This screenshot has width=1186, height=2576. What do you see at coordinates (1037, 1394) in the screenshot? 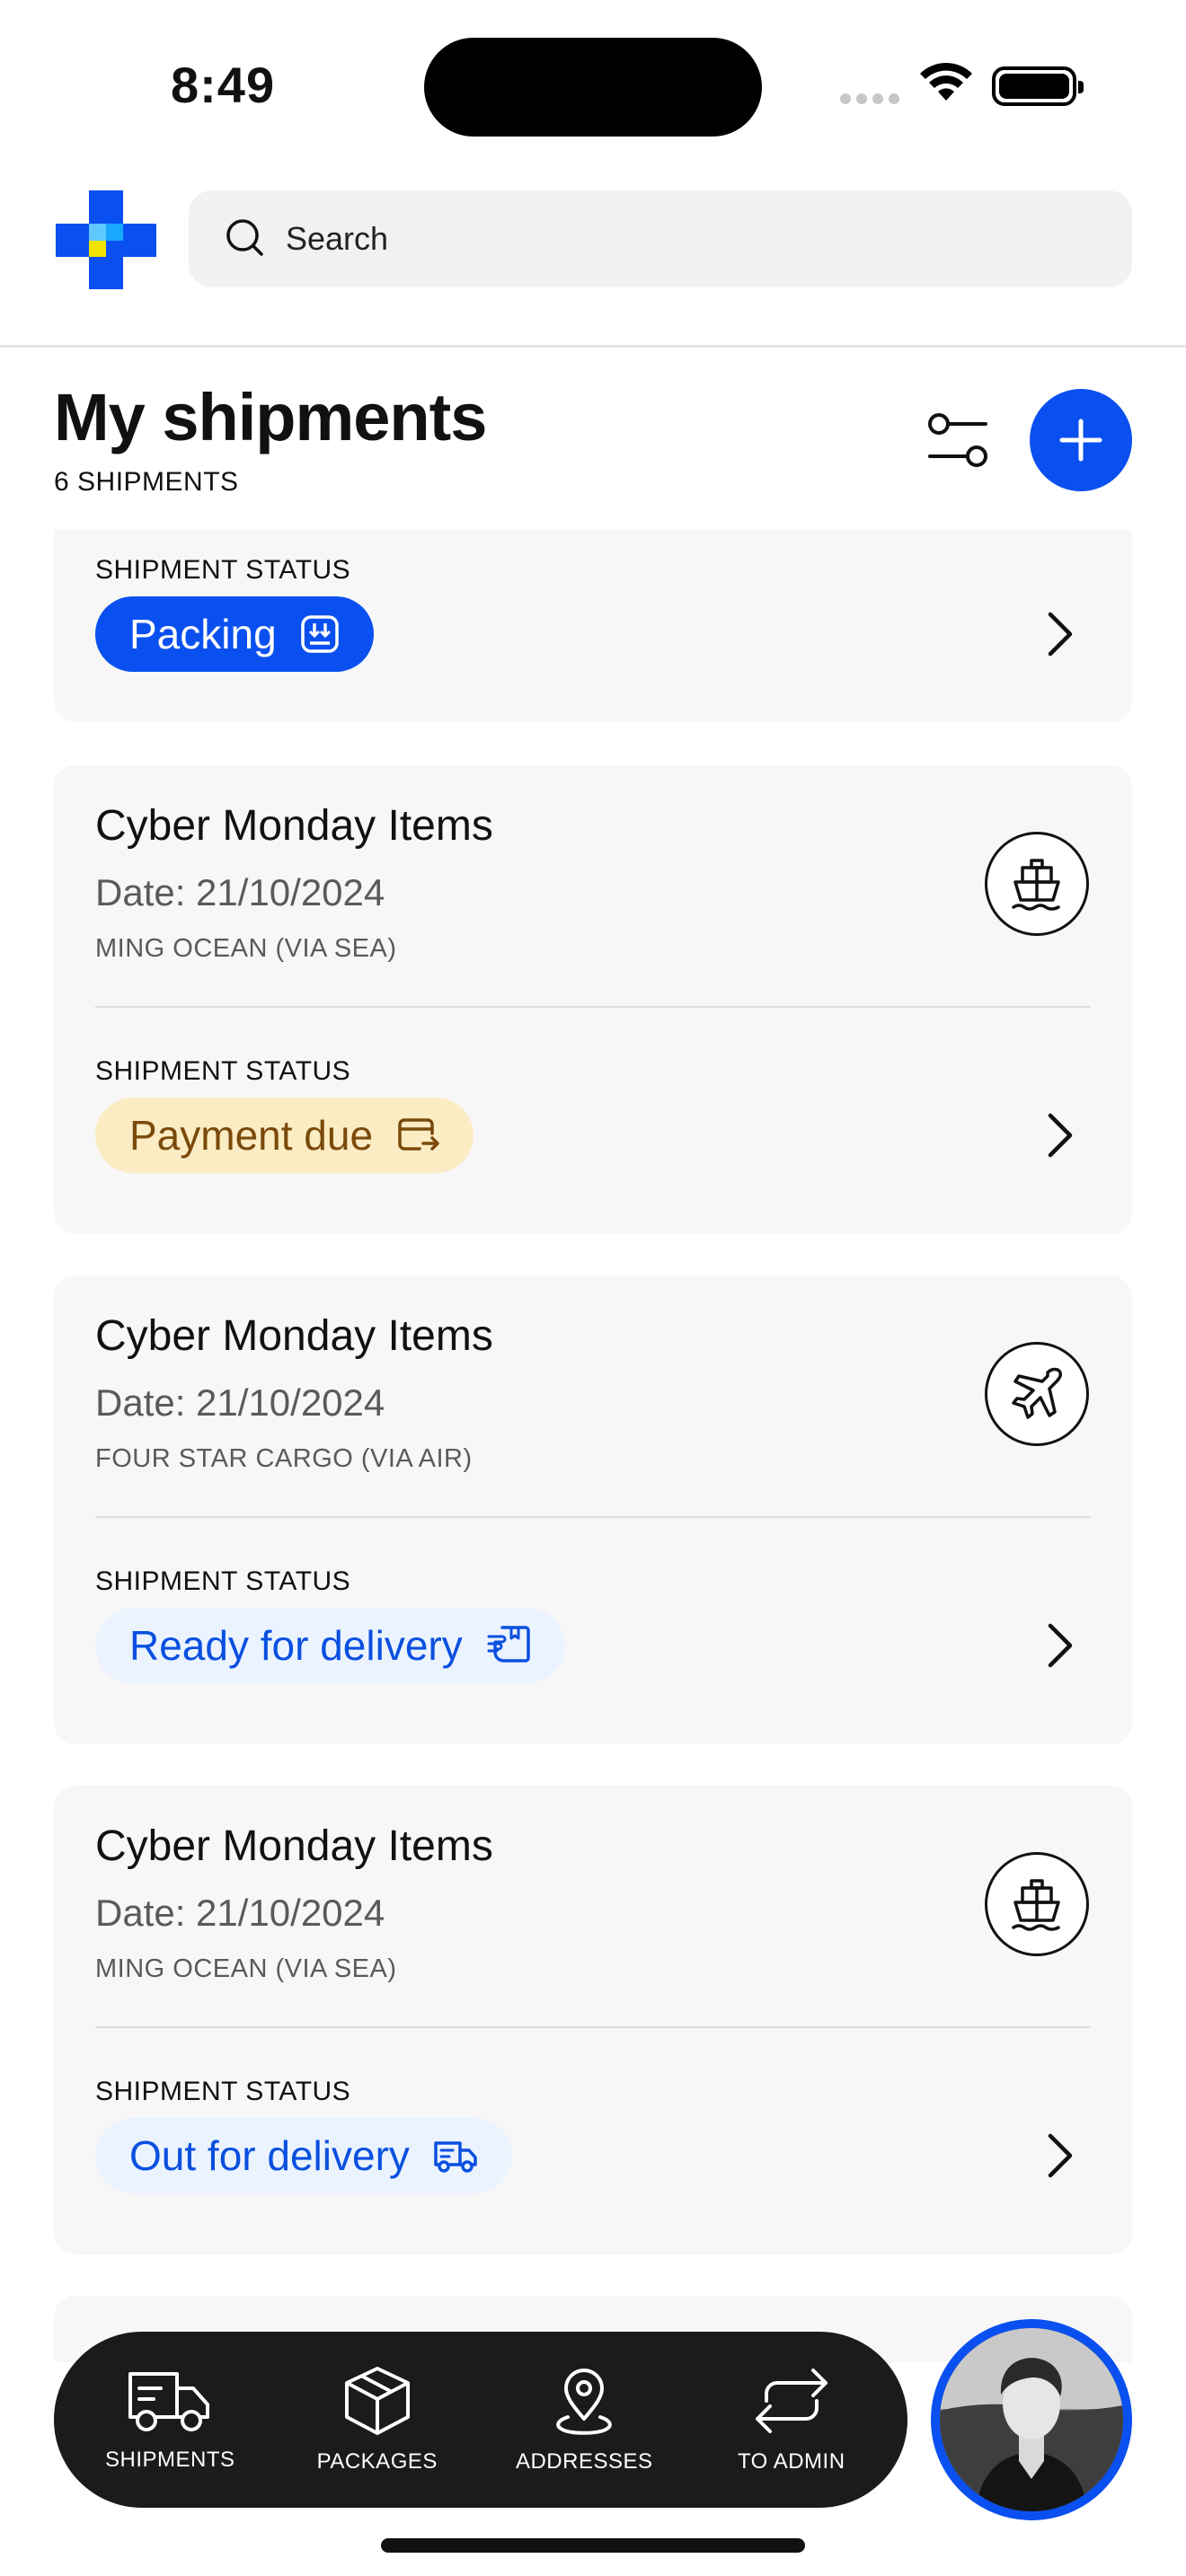
I see `plane-icon` at bounding box center [1037, 1394].